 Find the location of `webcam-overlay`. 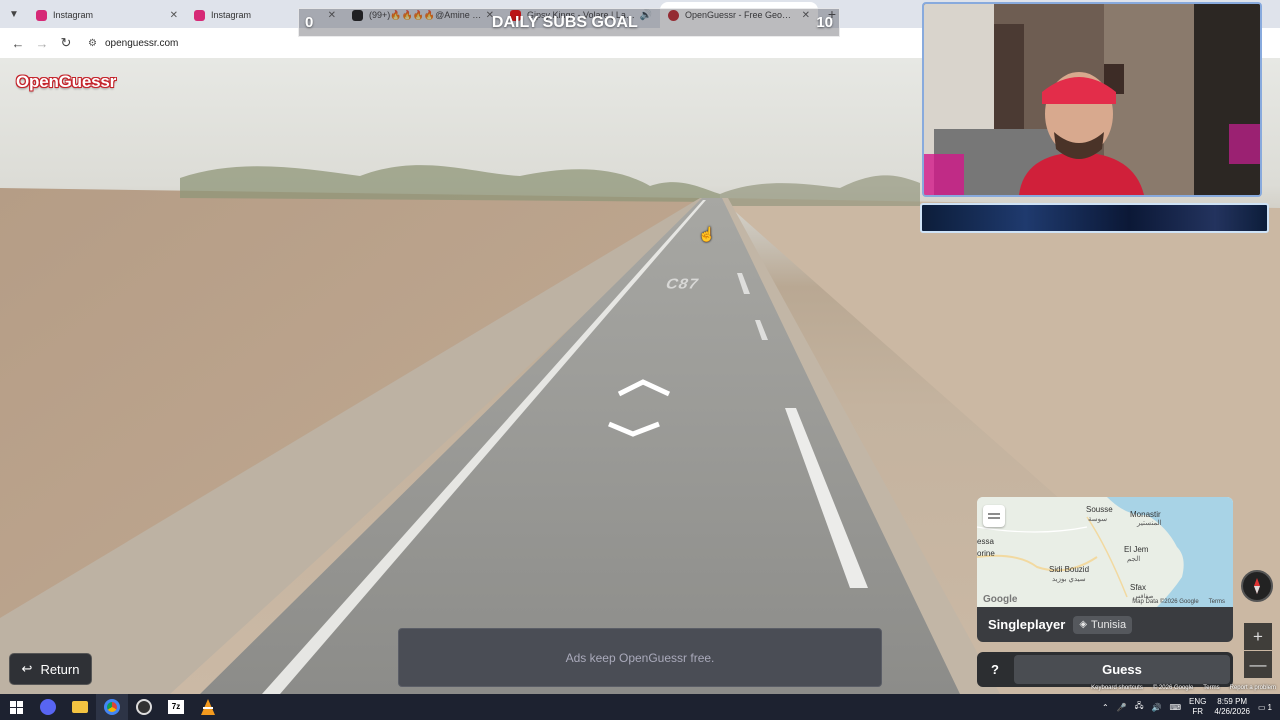

webcam-overlay is located at coordinates (1092, 99).